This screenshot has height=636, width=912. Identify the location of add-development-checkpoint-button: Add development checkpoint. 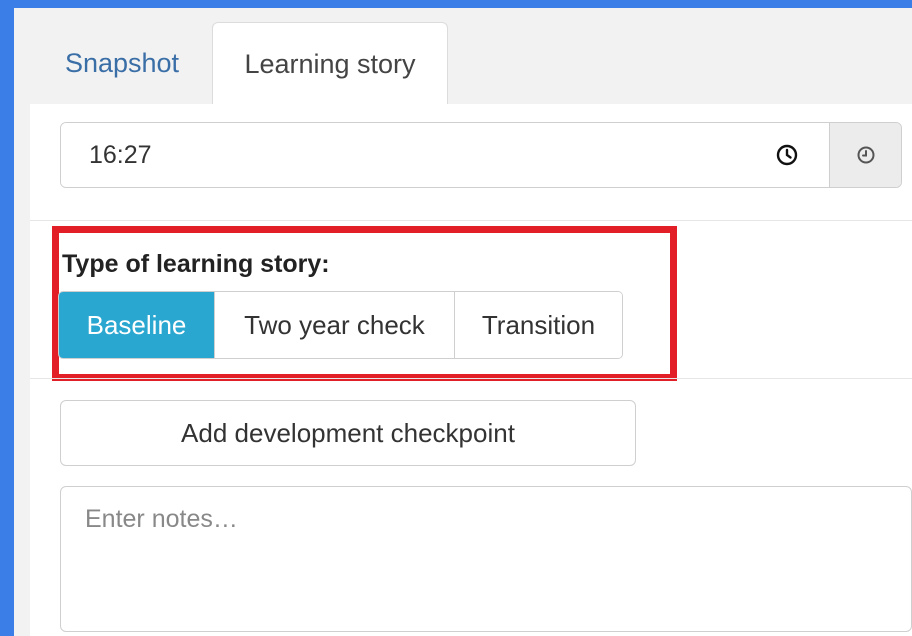
(348, 433).